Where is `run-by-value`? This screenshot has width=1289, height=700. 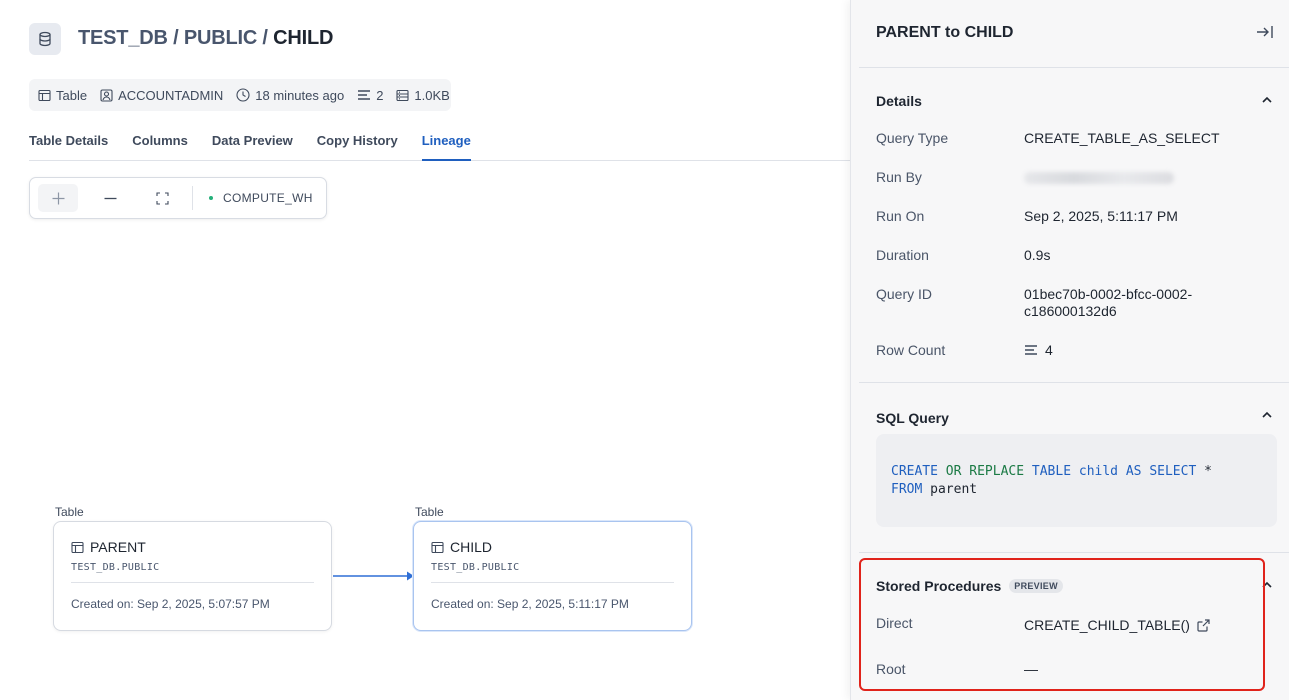
run-by-value is located at coordinates (1099, 178).